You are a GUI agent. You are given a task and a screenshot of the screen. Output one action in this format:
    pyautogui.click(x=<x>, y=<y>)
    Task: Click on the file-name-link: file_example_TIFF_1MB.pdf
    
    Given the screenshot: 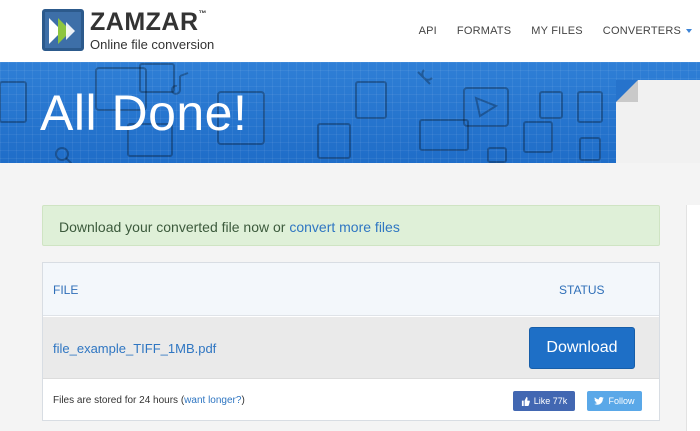 What is the action you would take?
    pyautogui.click(x=134, y=348)
    